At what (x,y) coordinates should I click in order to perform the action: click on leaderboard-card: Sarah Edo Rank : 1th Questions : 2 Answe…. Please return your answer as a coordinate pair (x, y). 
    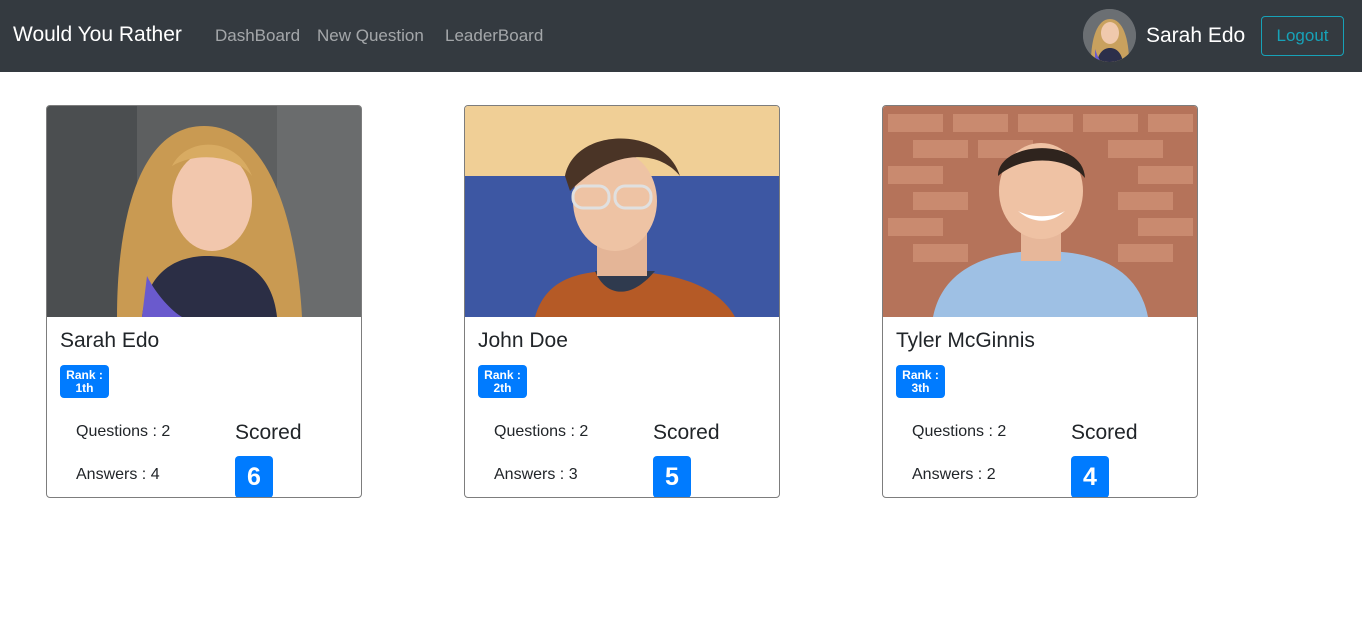
    Looking at the image, I should click on (204, 301).